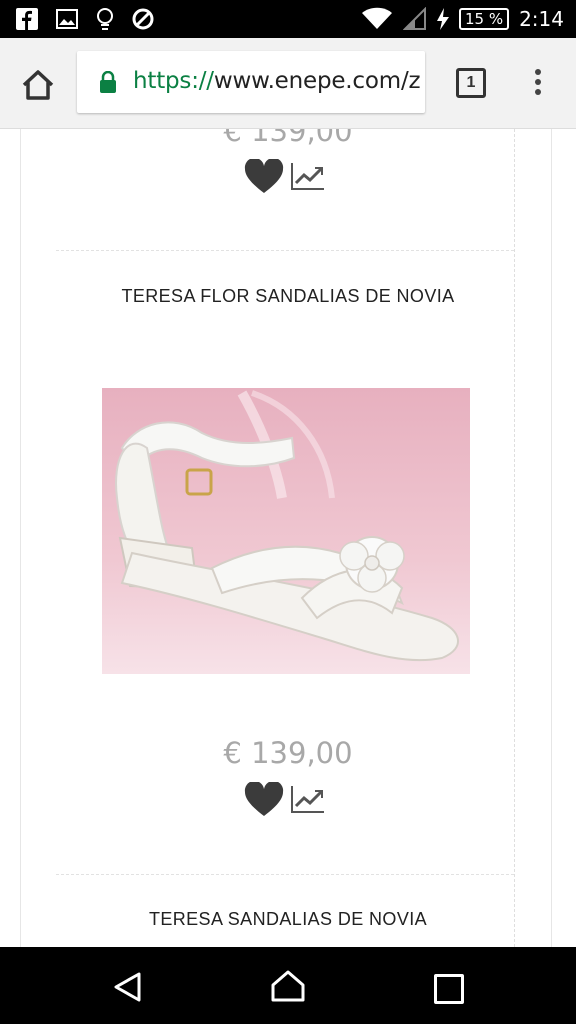 The image size is (576, 1024). I want to click on recent-apps-icon, so click(449, 989).